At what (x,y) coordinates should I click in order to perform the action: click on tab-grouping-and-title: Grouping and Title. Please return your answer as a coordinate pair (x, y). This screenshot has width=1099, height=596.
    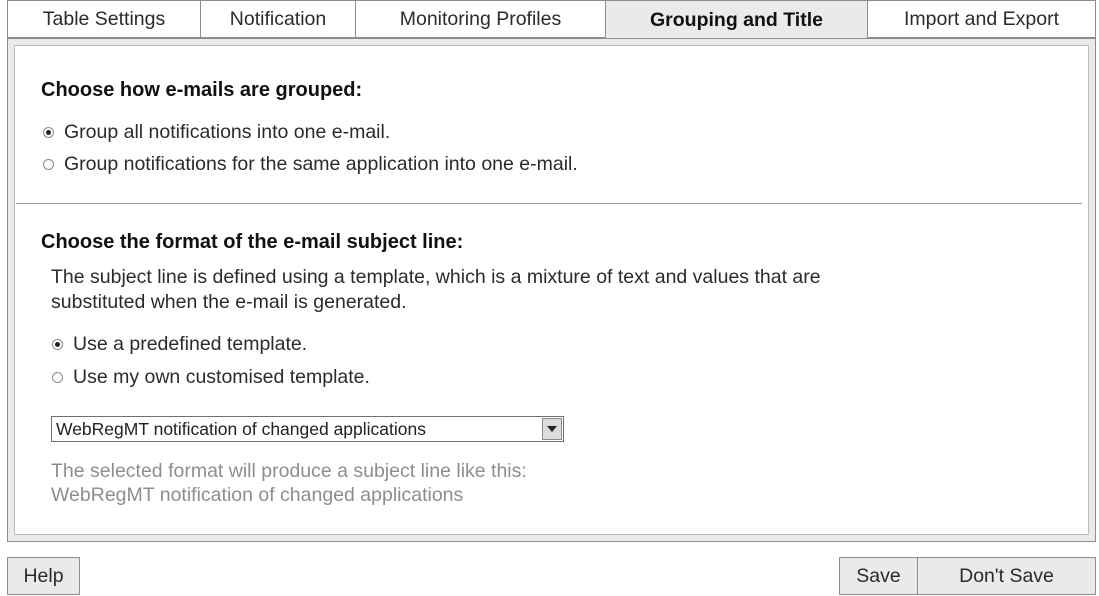
    Looking at the image, I should click on (737, 19).